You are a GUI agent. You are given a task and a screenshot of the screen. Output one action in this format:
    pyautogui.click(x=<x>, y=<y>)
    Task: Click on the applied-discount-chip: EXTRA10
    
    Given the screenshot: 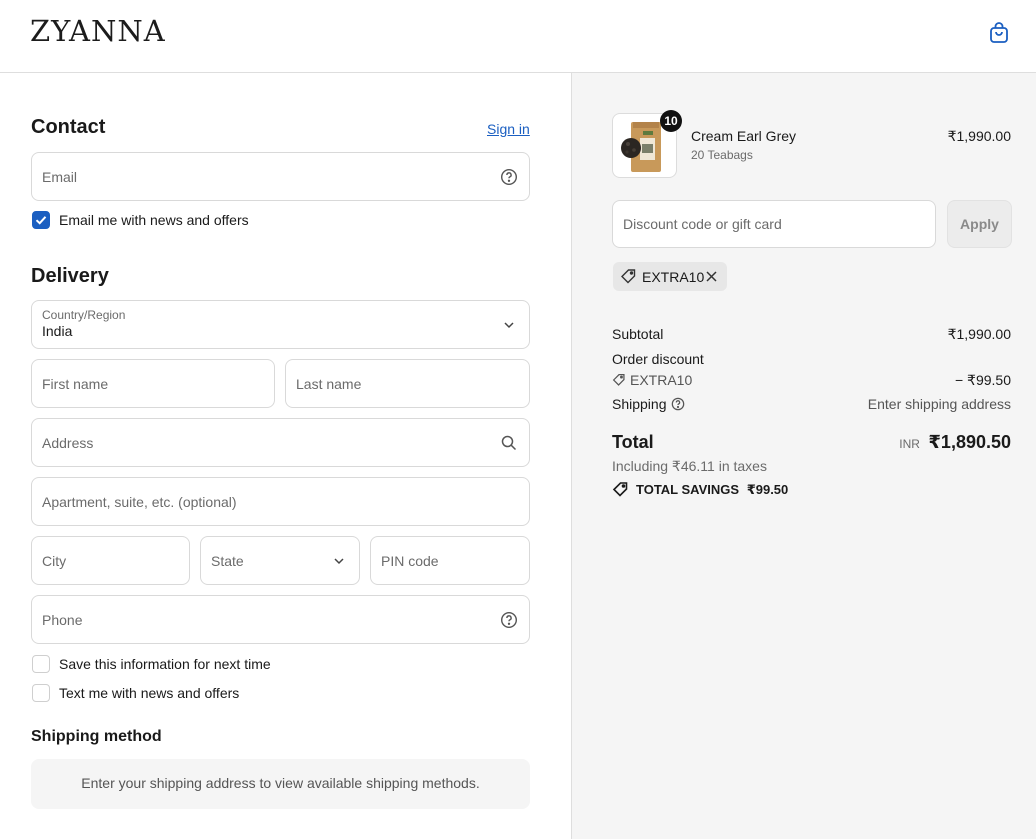 What is the action you would take?
    pyautogui.click(x=670, y=276)
    